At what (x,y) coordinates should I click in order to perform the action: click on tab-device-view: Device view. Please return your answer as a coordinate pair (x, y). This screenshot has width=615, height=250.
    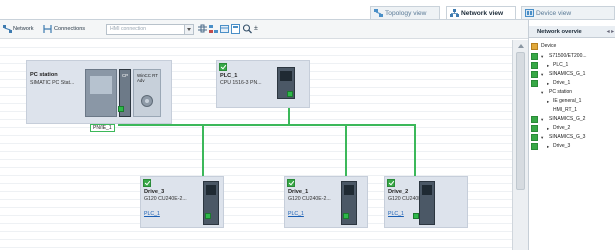
    Looking at the image, I should click on (568, 12).